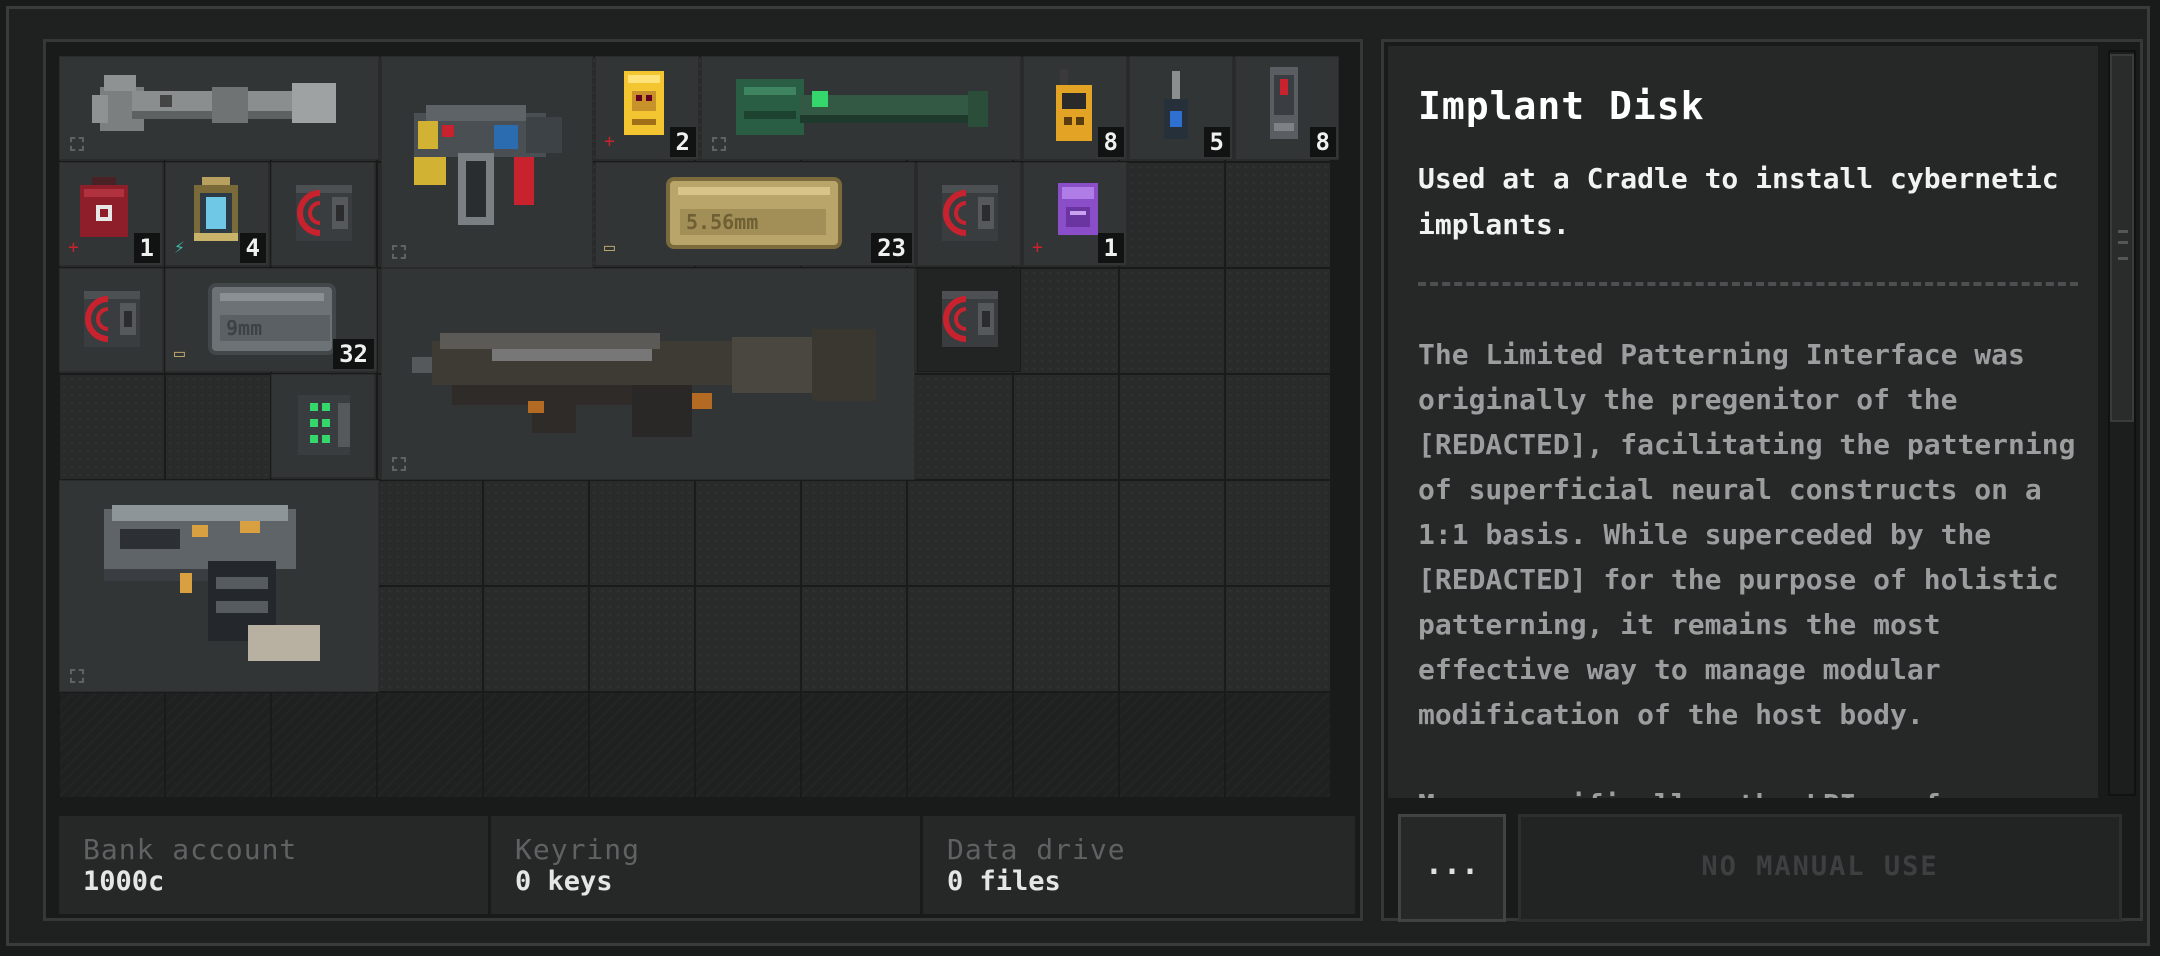 The height and width of the screenshot is (956, 2160). I want to click on item-implant-disk-selected, so click(969, 320).